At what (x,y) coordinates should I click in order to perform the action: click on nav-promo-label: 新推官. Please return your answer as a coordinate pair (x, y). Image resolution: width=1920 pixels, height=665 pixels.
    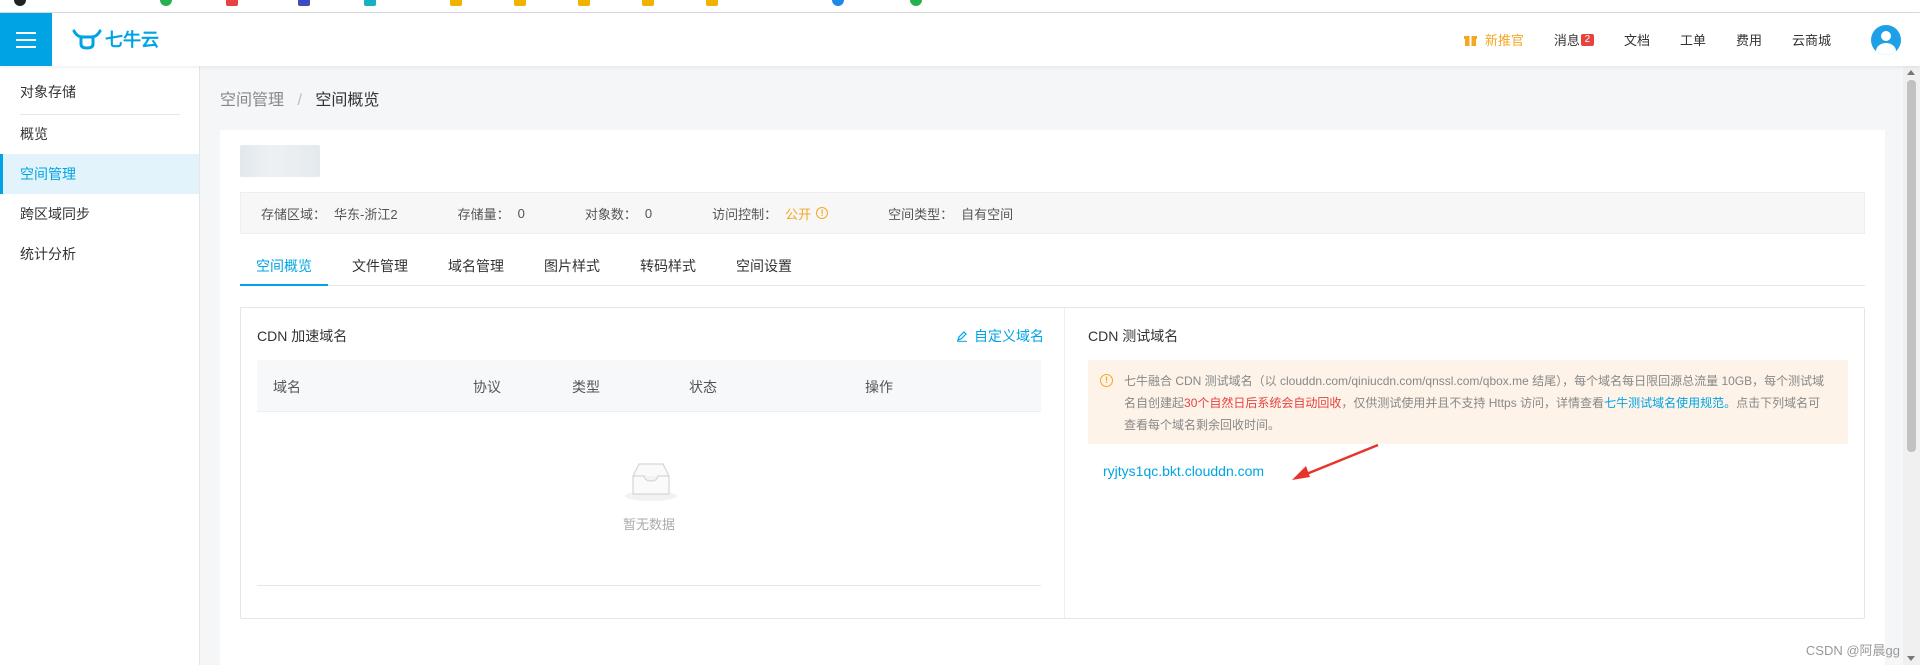
    Looking at the image, I should click on (1504, 40).